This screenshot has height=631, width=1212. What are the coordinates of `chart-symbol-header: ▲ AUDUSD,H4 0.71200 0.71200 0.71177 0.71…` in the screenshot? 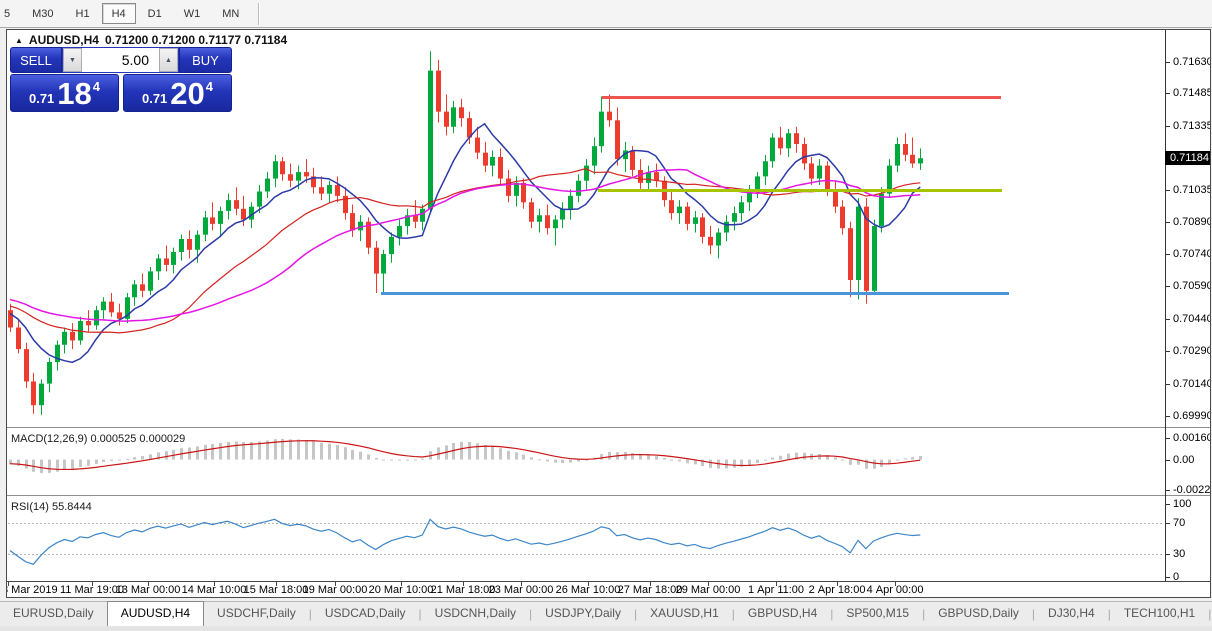 It's located at (151, 40).